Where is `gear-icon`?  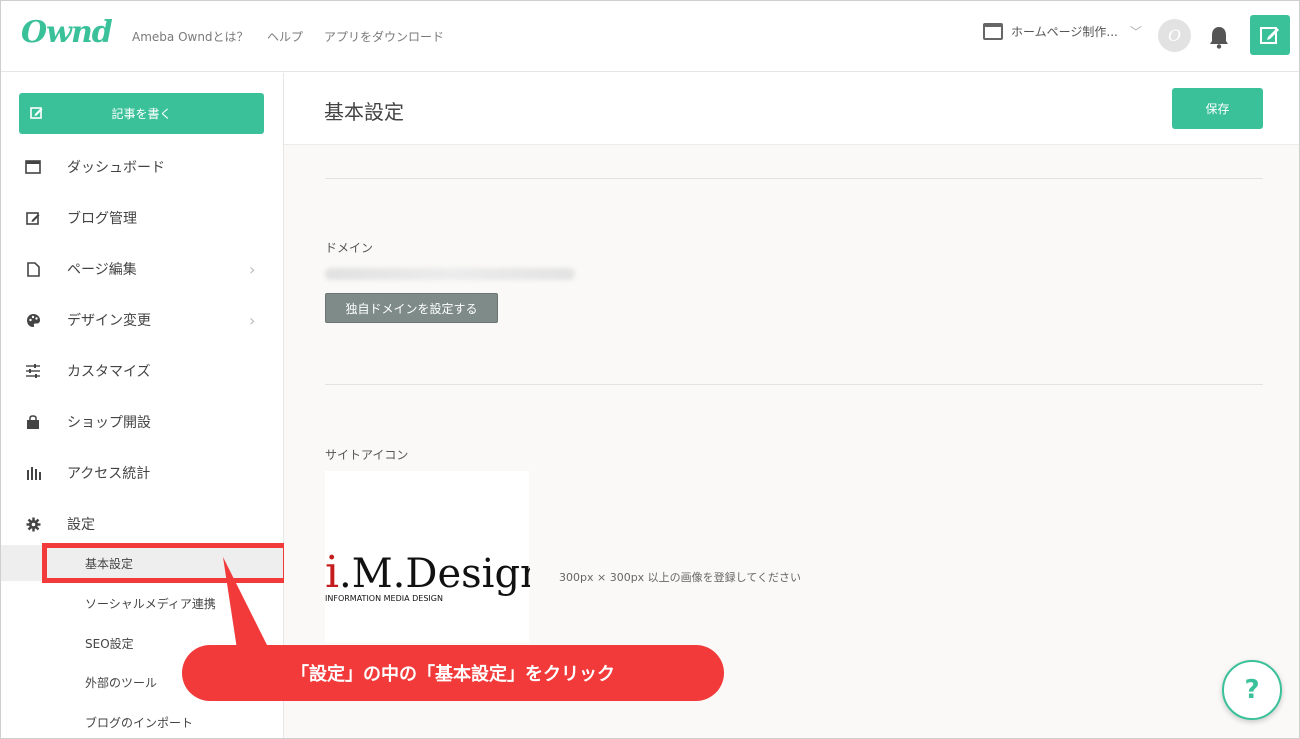
gear-icon is located at coordinates (33, 524).